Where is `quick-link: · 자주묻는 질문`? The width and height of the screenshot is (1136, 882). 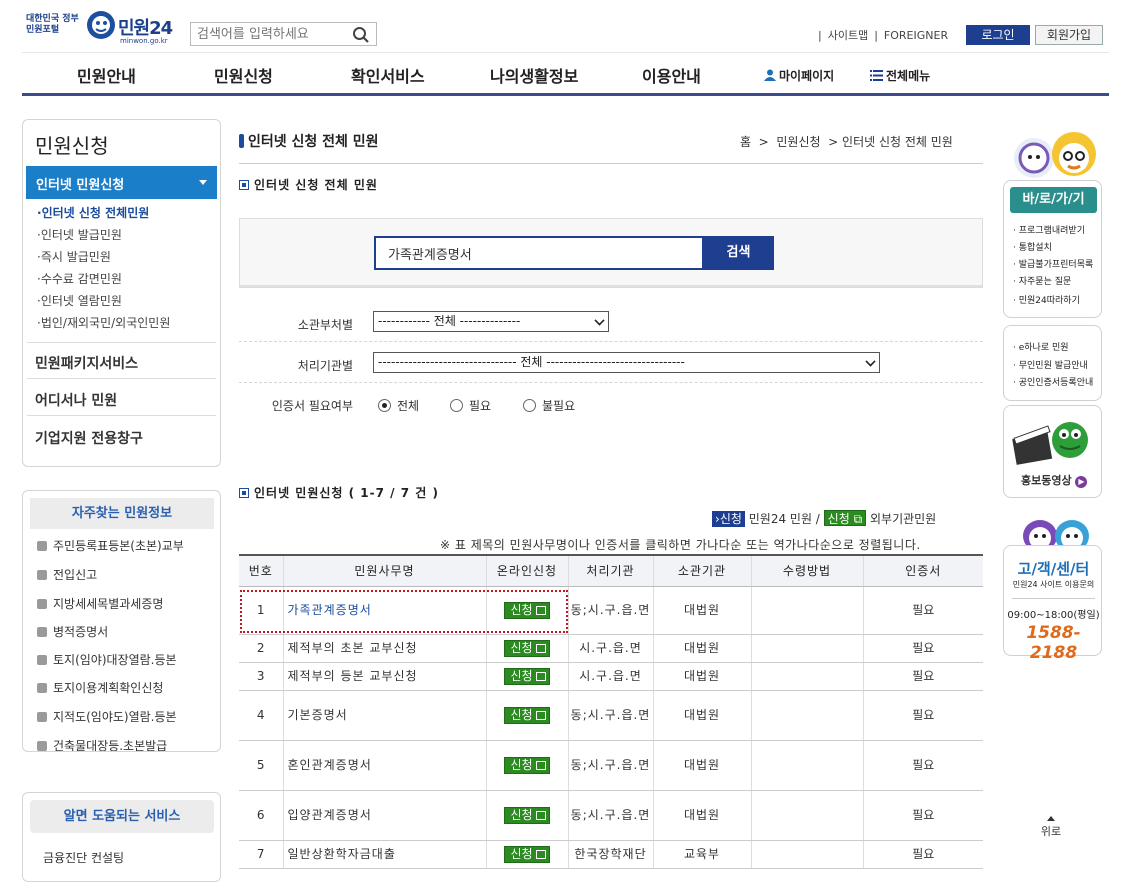
quick-link: · 자주묻는 질문 is located at coordinates (1042, 280).